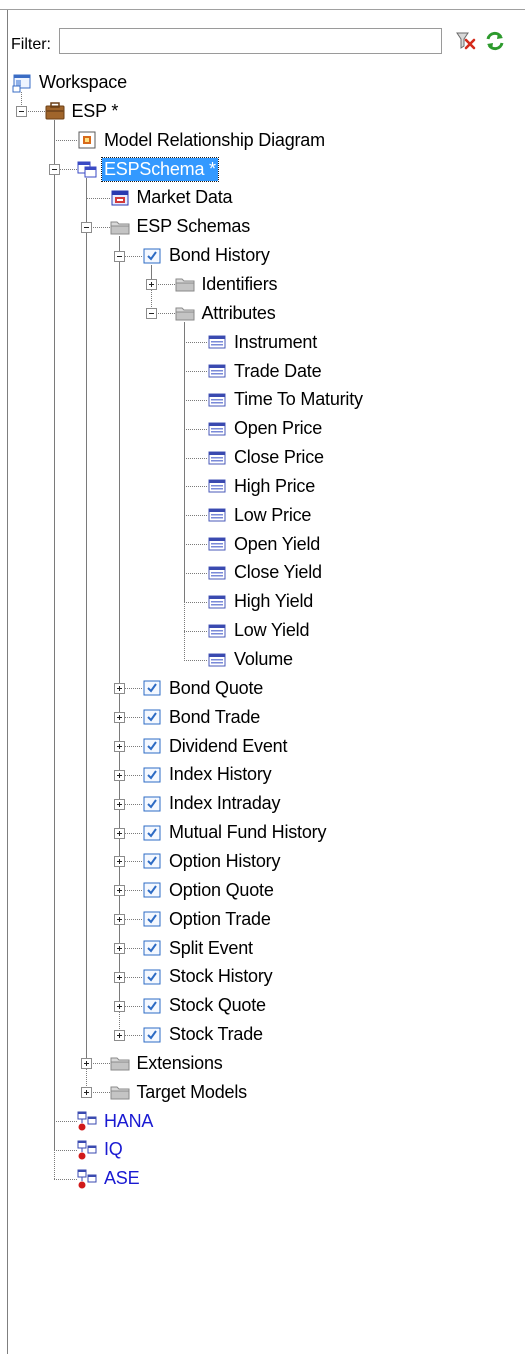 This screenshot has width=525, height=1354. Describe the element at coordinates (263, 342) in the screenshot. I see `tree-node-instrument: Instrument` at that location.